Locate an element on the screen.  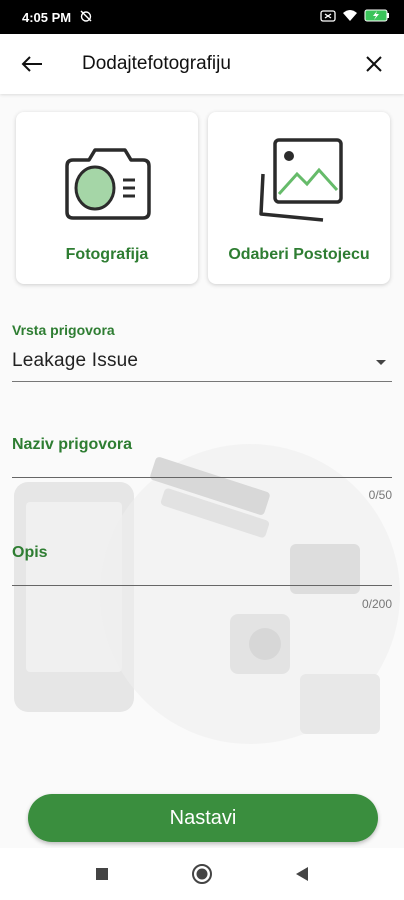
description-label: Opis is located at coordinates (30, 552).